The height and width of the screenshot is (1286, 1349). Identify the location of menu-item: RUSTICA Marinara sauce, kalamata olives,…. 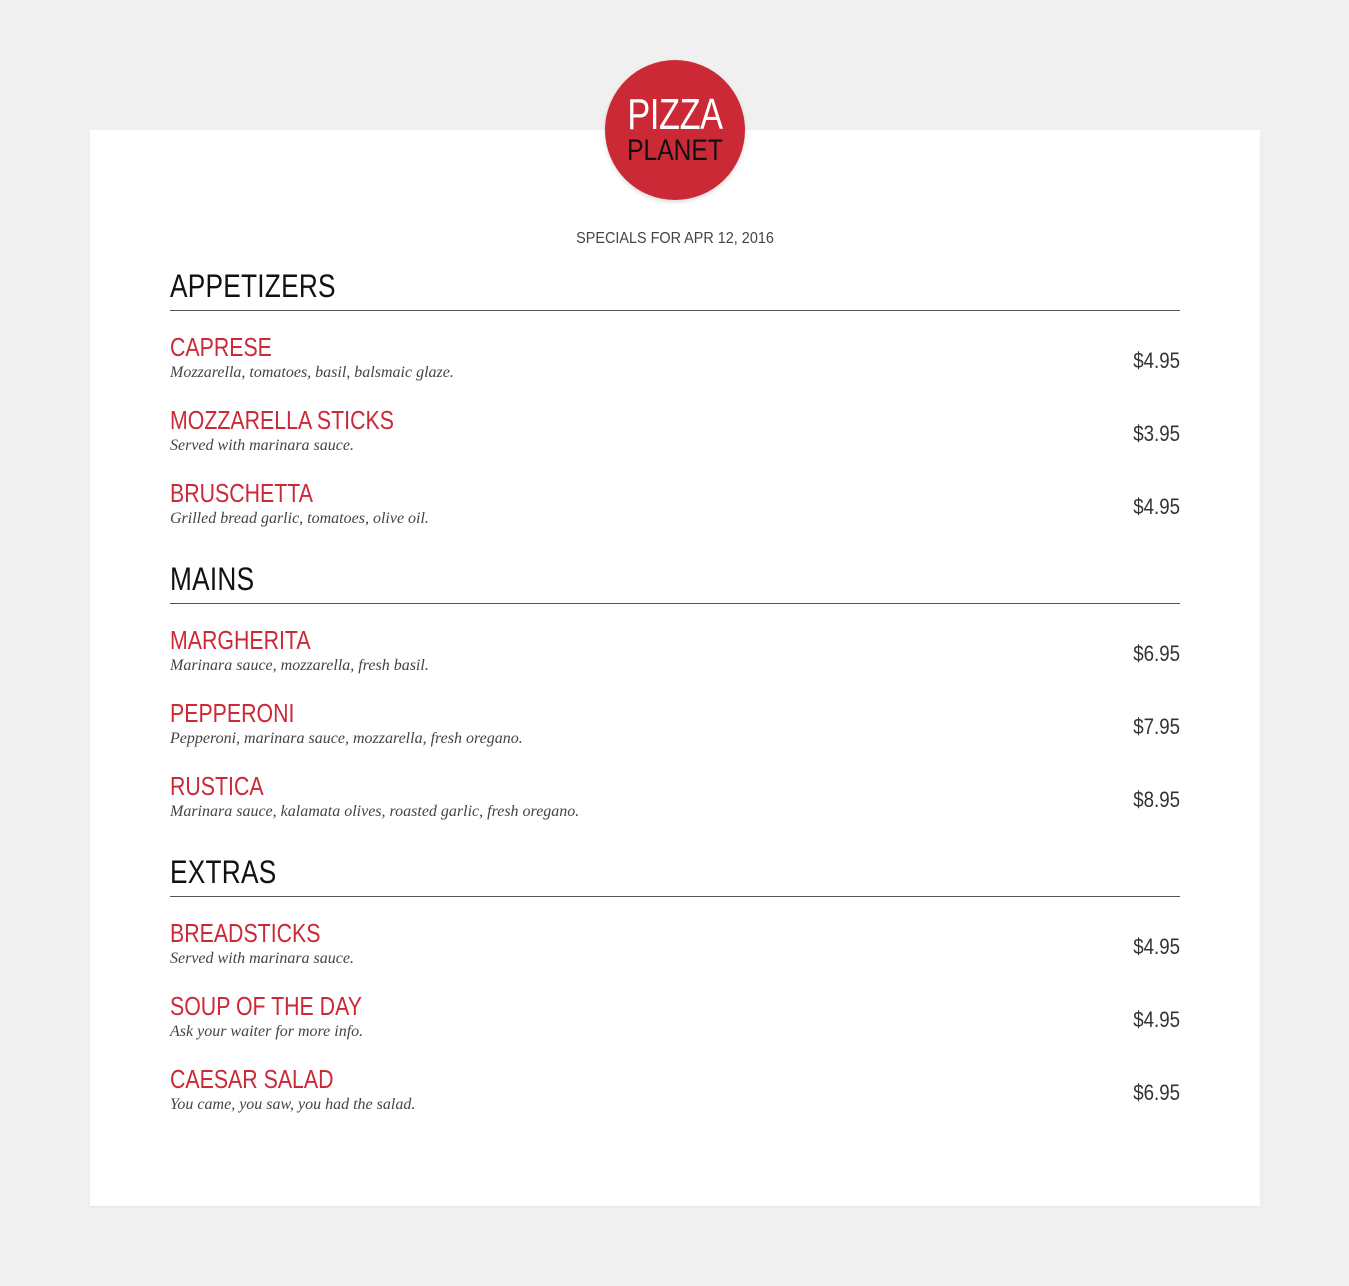
(675, 786).